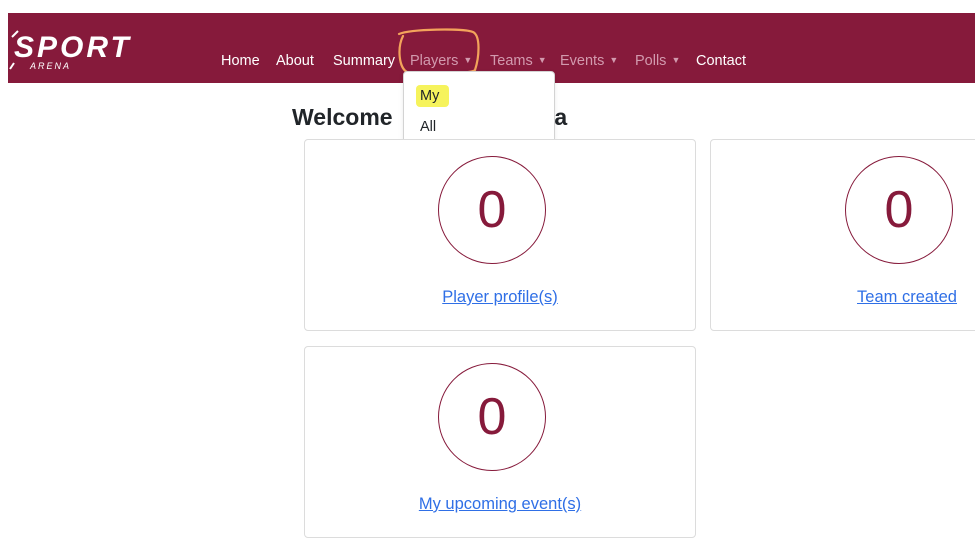  I want to click on nav-about-link: About, so click(295, 61).